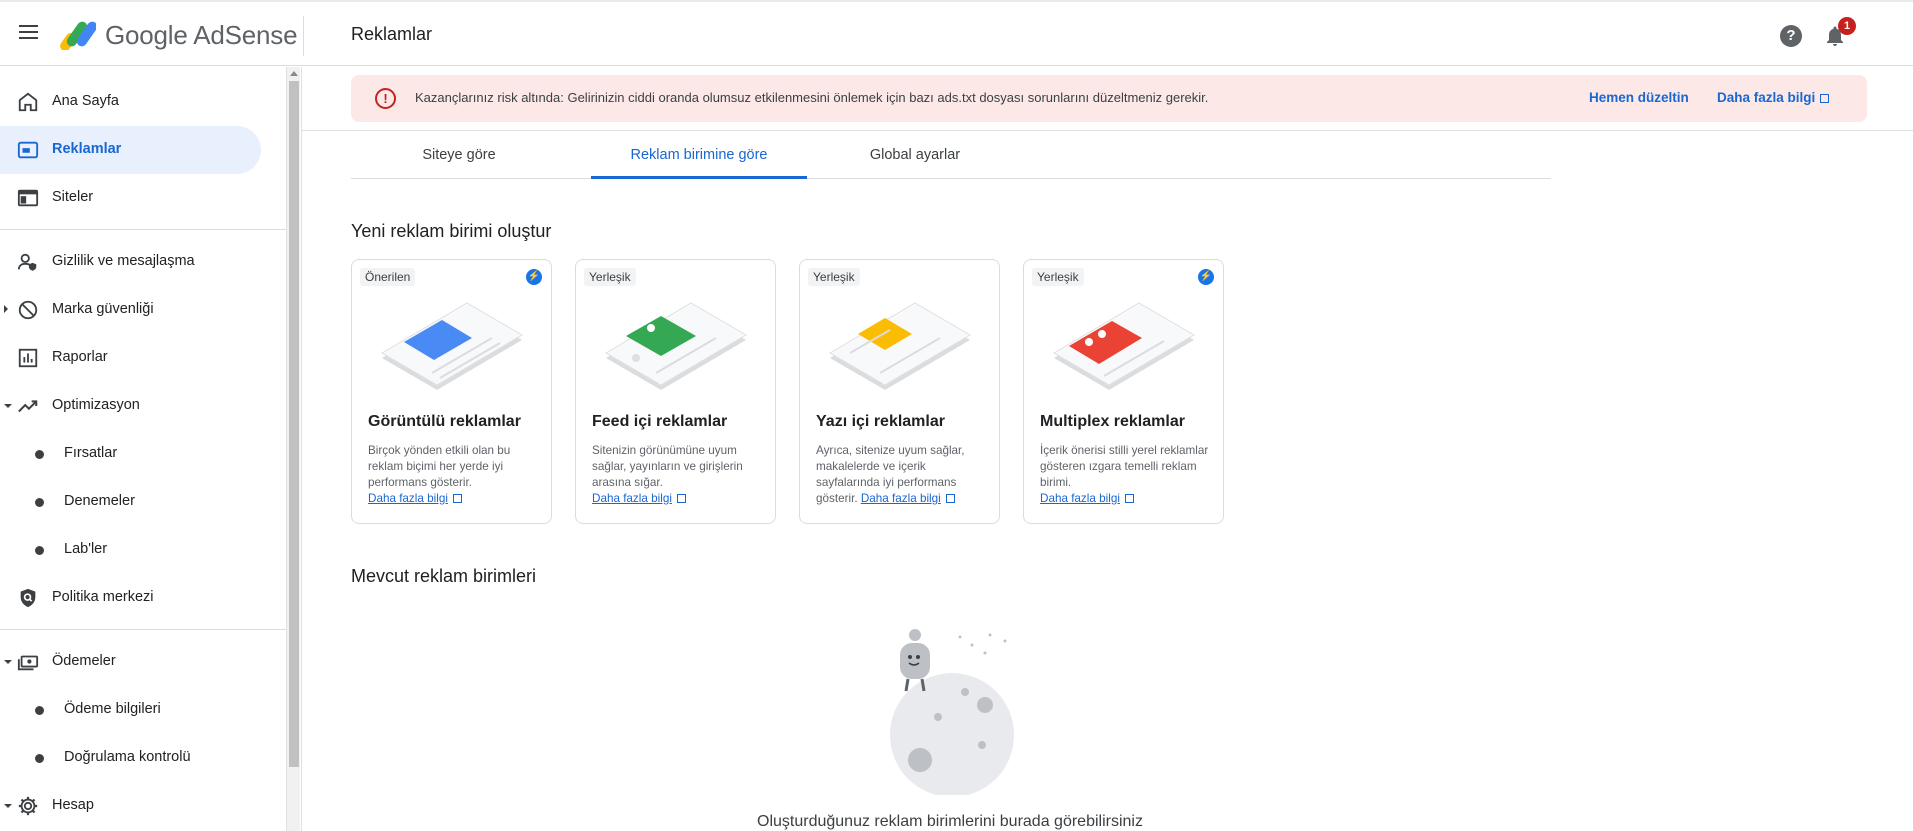 This screenshot has height=831, width=1913. What do you see at coordinates (73, 197) in the screenshot?
I see `sidebar-item-label: Siteler` at bounding box center [73, 197].